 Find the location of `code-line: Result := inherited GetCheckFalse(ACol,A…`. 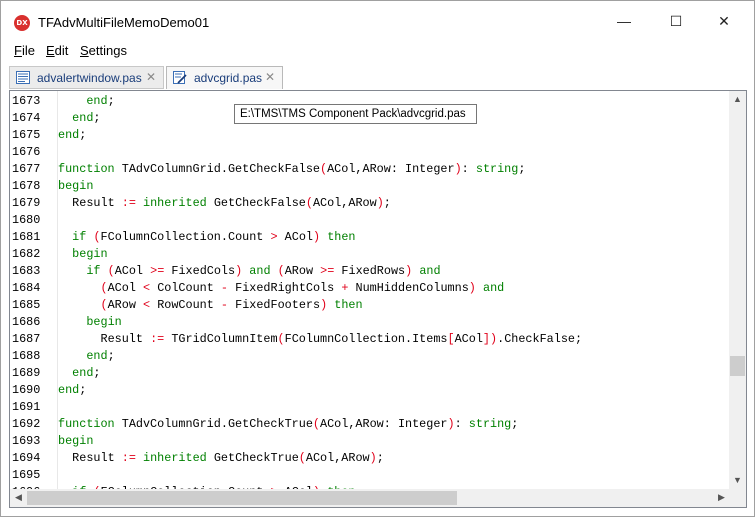

code-line: Result := inherited GetCheckFalse(ACol,A… is located at coordinates (231, 203).